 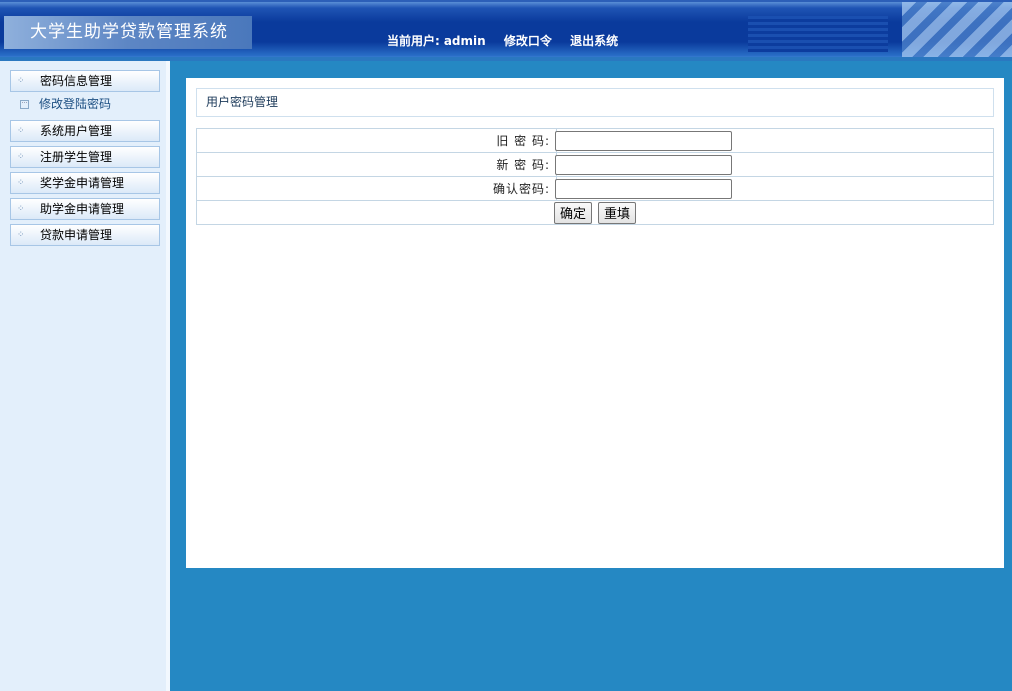 I want to click on password-form: 旧 密 码: 新 密 码: 确认密码: 确定 重填, so click(x=595, y=176).